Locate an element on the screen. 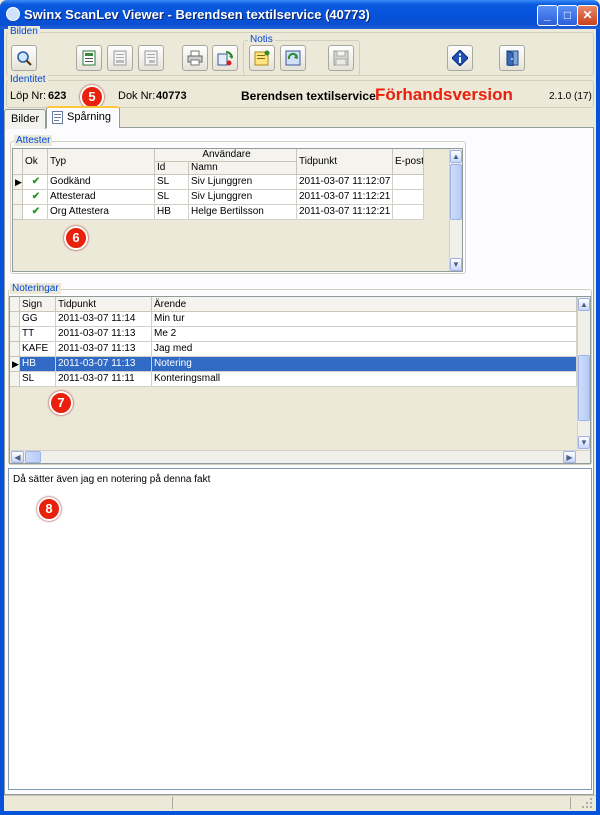  hscroll-thumb is located at coordinates (33, 457).